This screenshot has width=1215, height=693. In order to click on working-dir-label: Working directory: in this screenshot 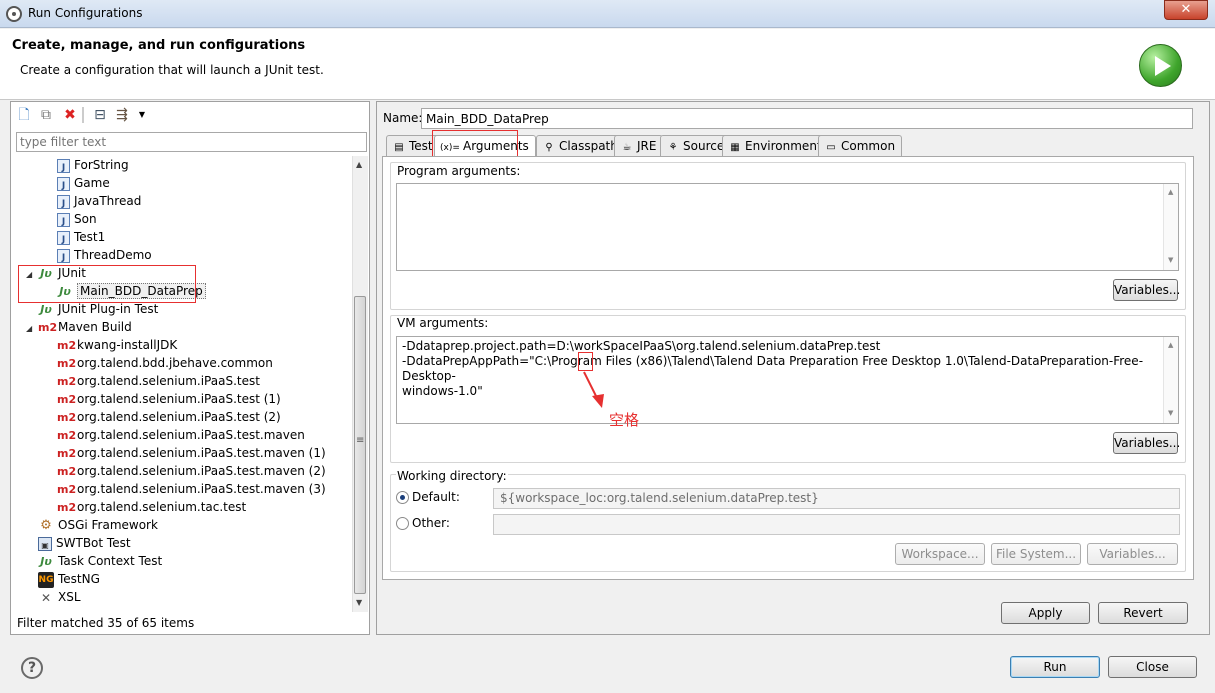, I will do `click(452, 476)`.